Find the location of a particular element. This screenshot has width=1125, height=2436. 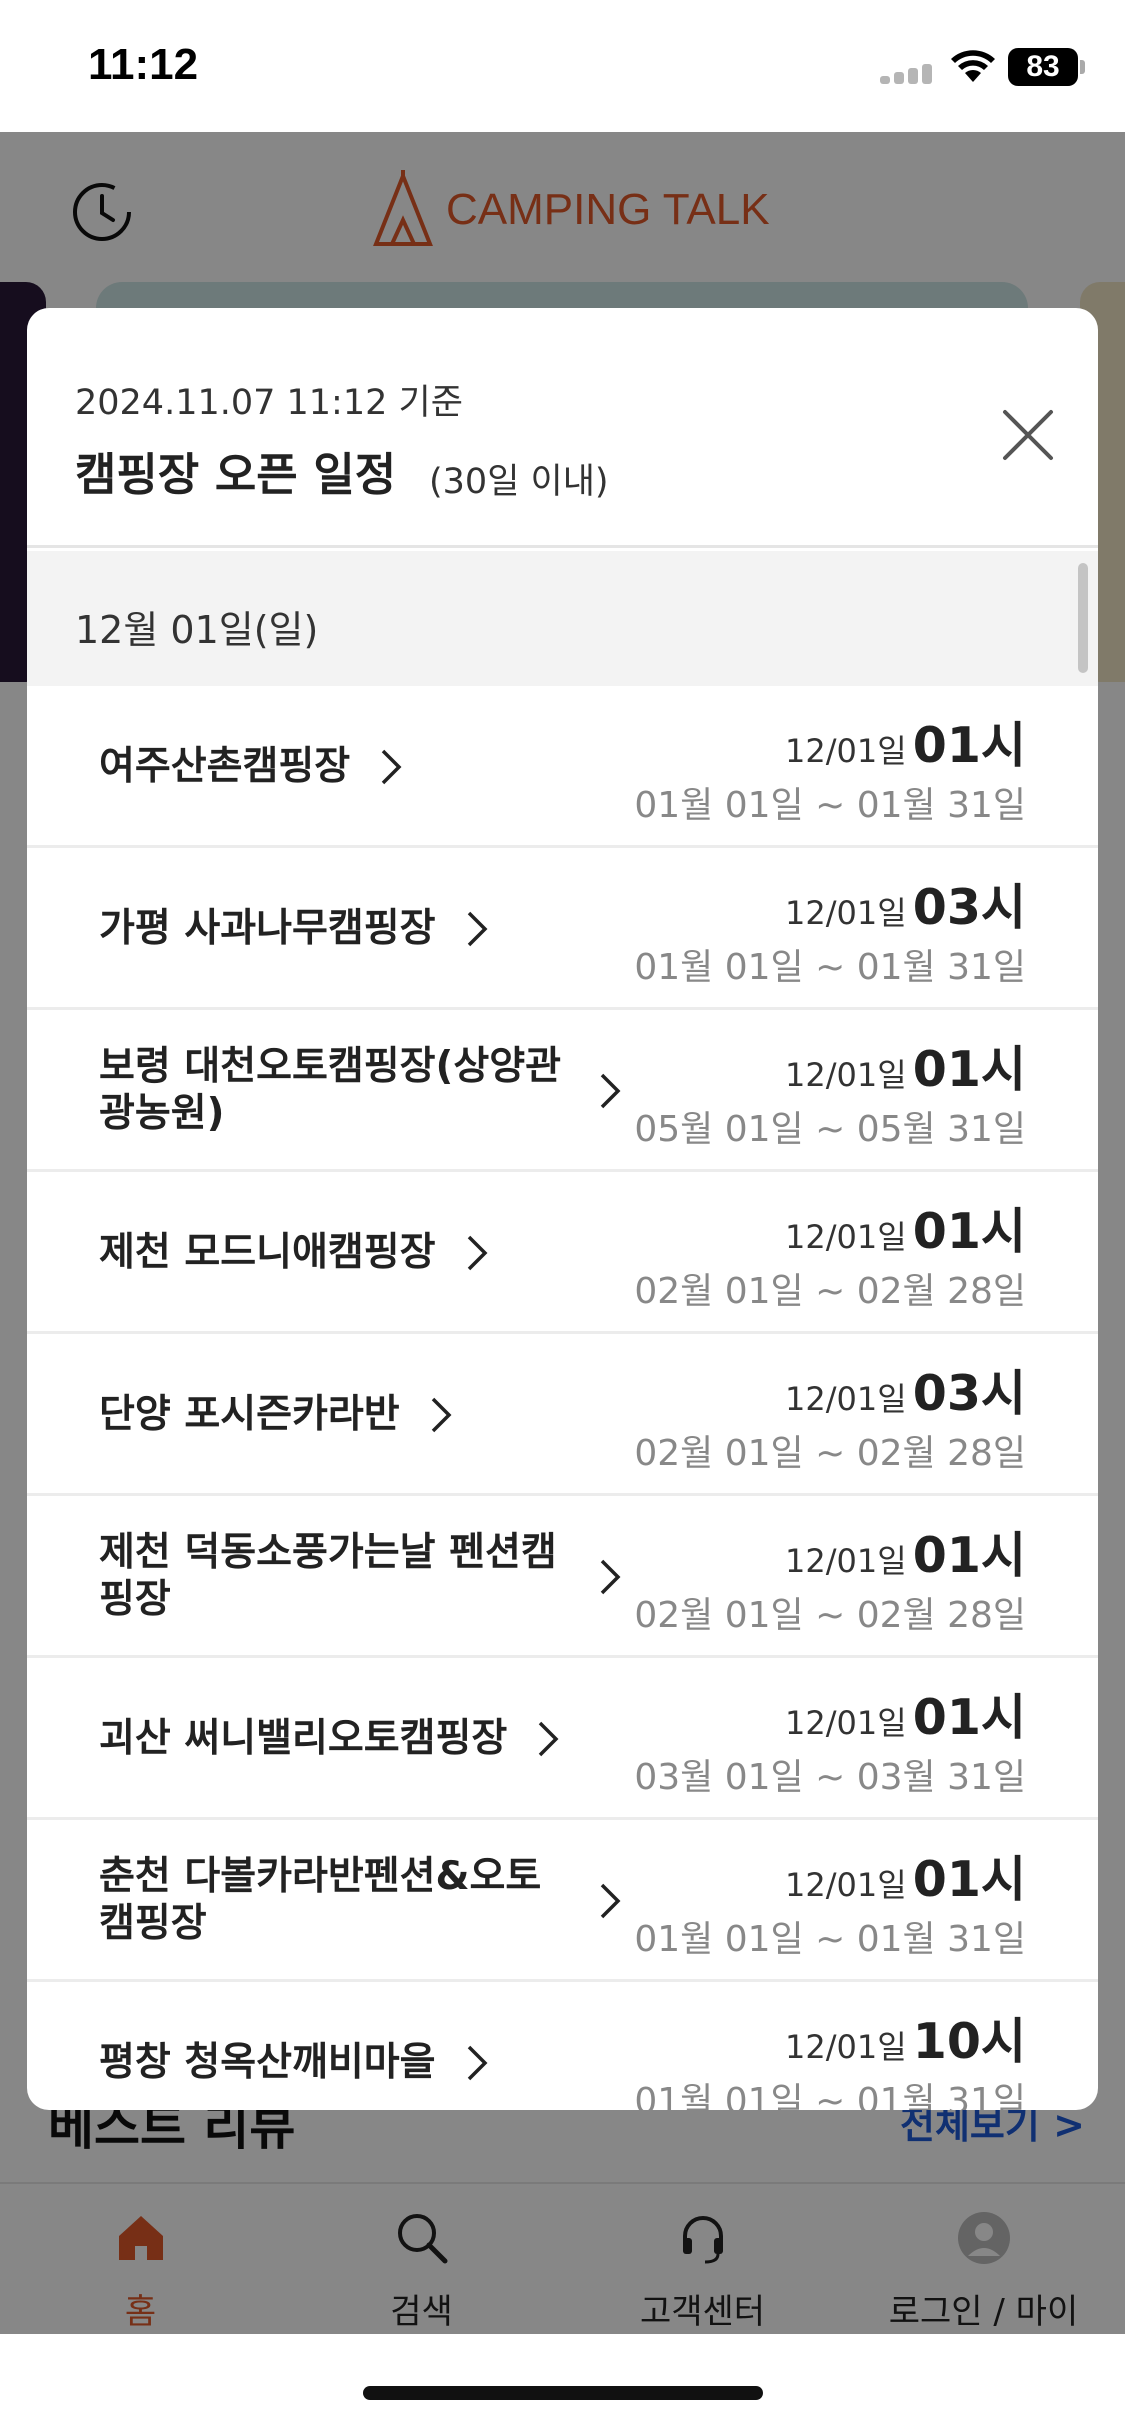

list-item: 여주산촌캠핑장 12/01일 01시 01월 01일 ~ 01월 31일 is located at coordinates (562, 767).